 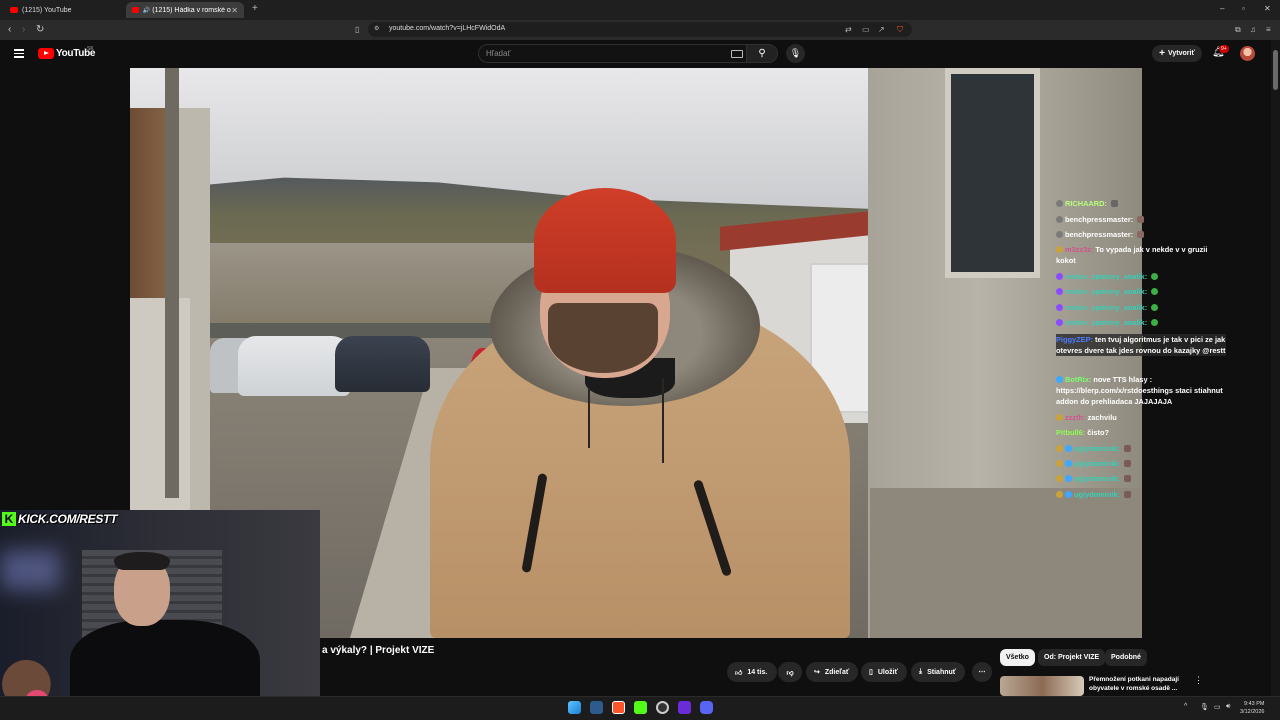 What do you see at coordinates (376, 28) in the screenshot?
I see `site-info-icon: ⚙` at bounding box center [376, 28].